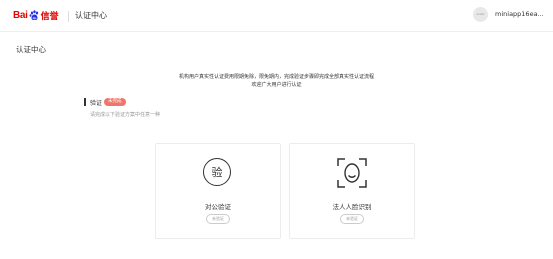  What do you see at coordinates (91, 15) in the screenshot?
I see `header-page-name: 认证中心` at bounding box center [91, 15].